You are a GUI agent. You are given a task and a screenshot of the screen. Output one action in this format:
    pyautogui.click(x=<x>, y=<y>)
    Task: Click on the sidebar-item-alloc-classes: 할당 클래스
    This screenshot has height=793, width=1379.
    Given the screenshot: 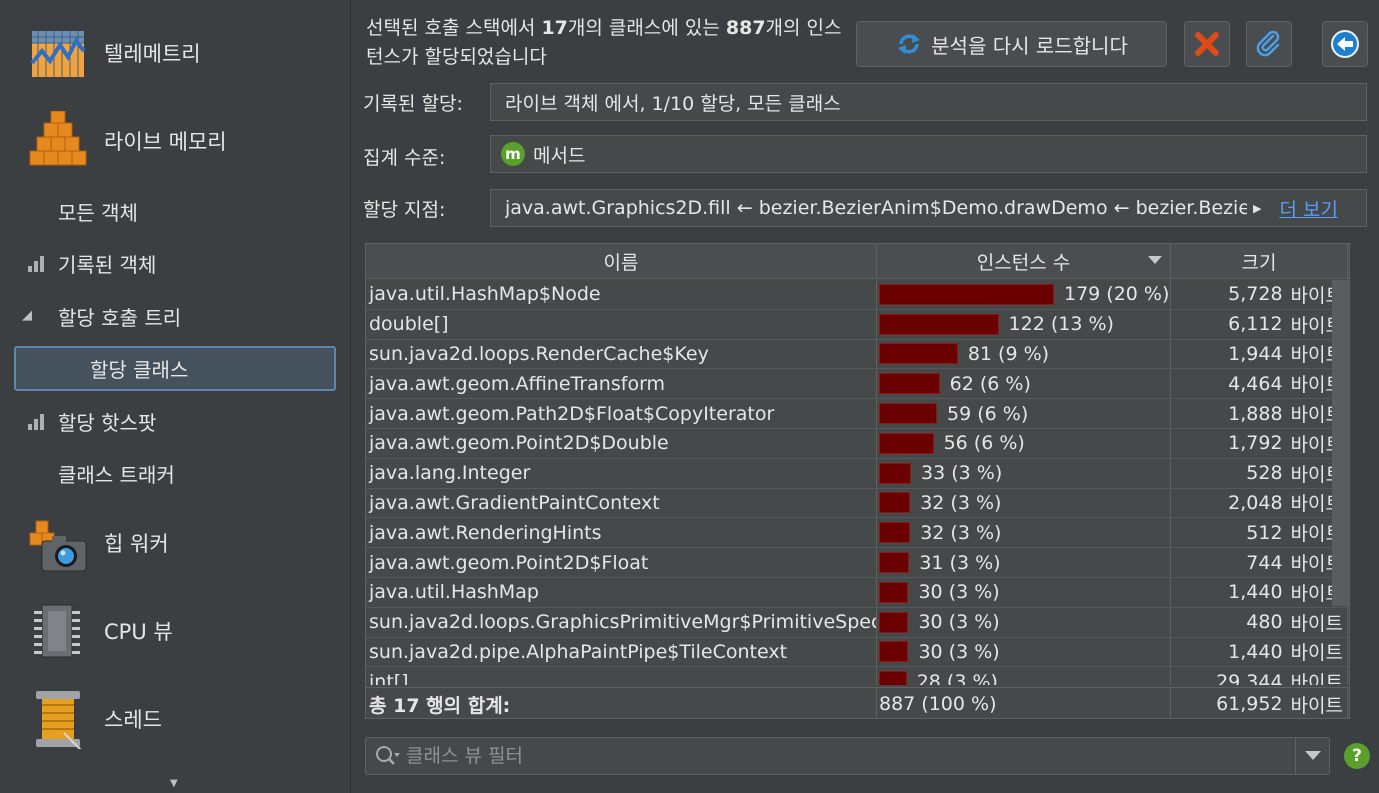 What is the action you would take?
    pyautogui.click(x=175, y=368)
    